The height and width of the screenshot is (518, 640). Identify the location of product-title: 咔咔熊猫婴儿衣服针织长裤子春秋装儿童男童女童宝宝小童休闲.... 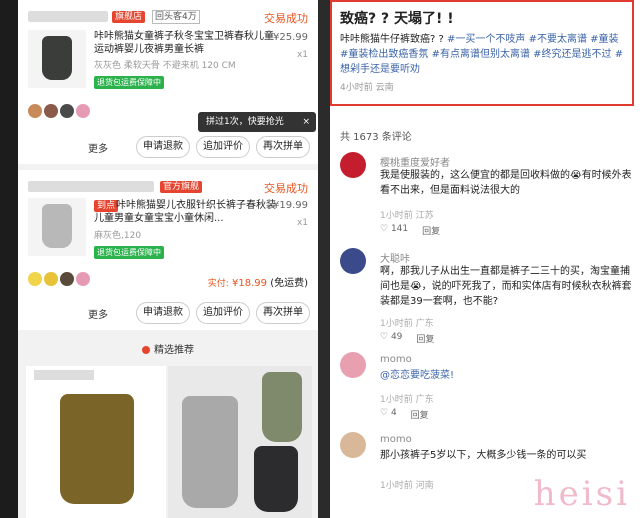
(186, 212).